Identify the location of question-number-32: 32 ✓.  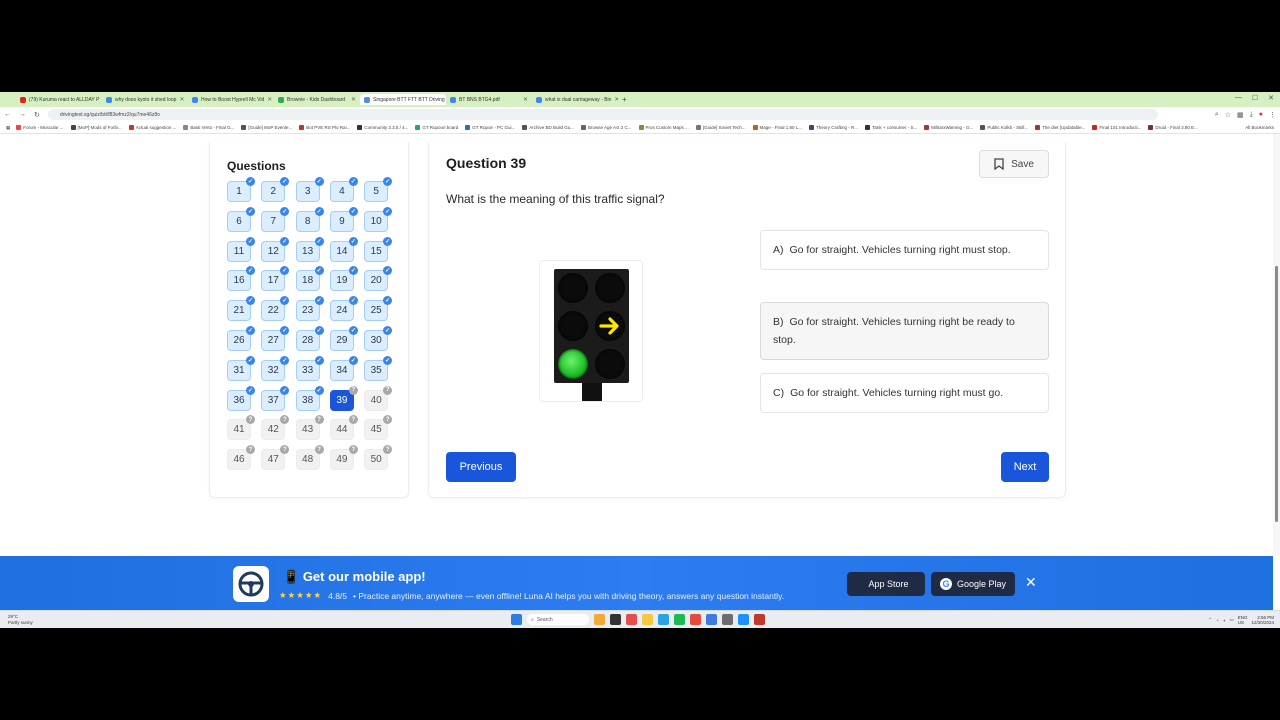
(275, 368).